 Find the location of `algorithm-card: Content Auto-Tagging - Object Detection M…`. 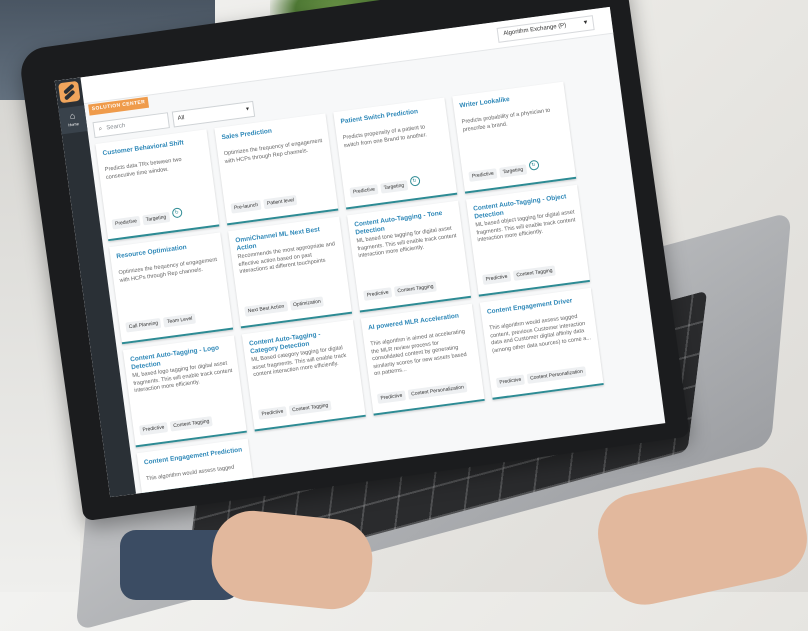

algorithm-card: Content Auto-Tagging - Object Detection M… is located at coordinates (527, 240).